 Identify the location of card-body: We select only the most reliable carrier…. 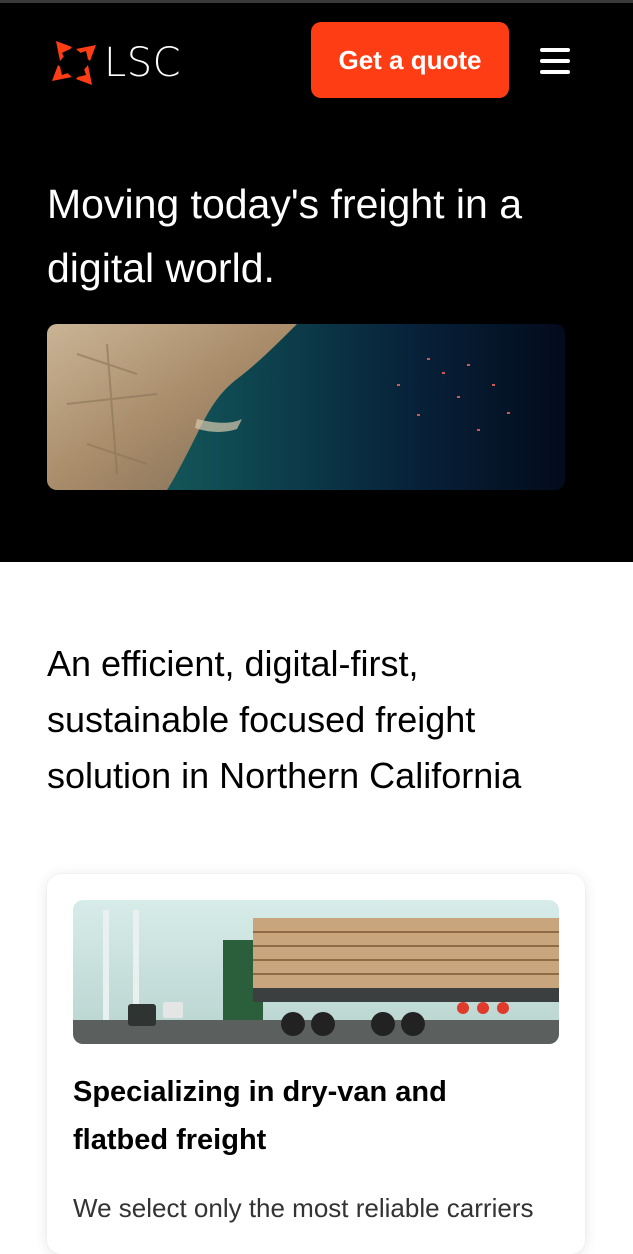
(303, 1208).